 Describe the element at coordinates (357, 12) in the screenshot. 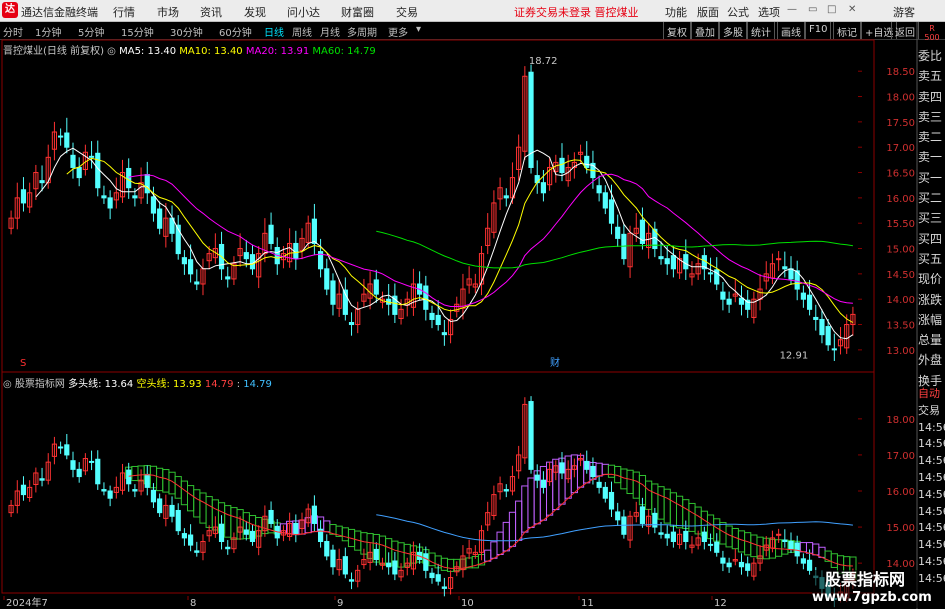

I see `menu-item-wealth: 财富圈` at that location.